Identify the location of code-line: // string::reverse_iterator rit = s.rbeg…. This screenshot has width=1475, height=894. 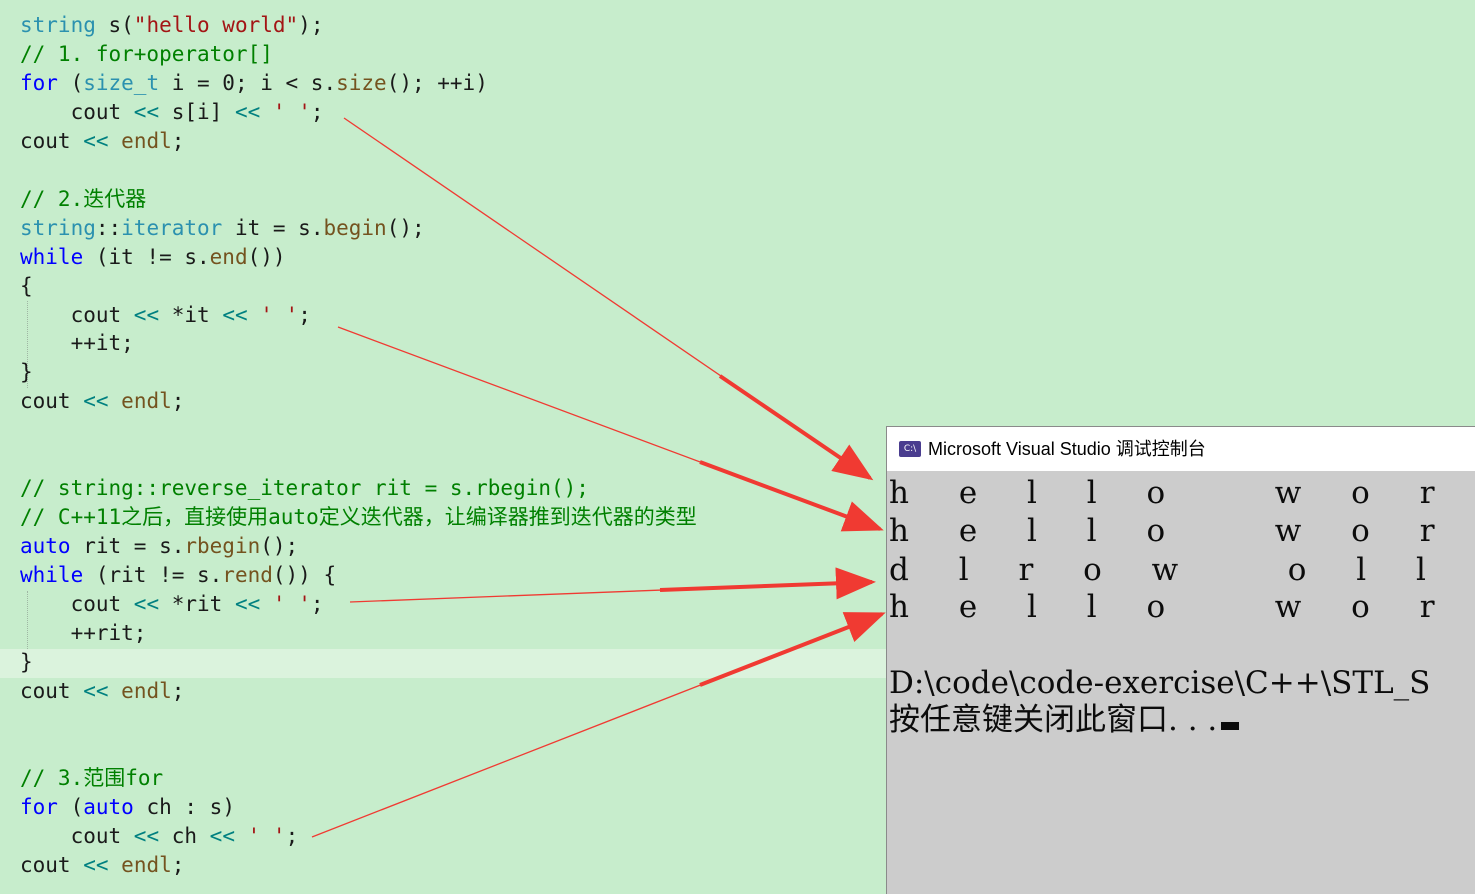
(304, 488).